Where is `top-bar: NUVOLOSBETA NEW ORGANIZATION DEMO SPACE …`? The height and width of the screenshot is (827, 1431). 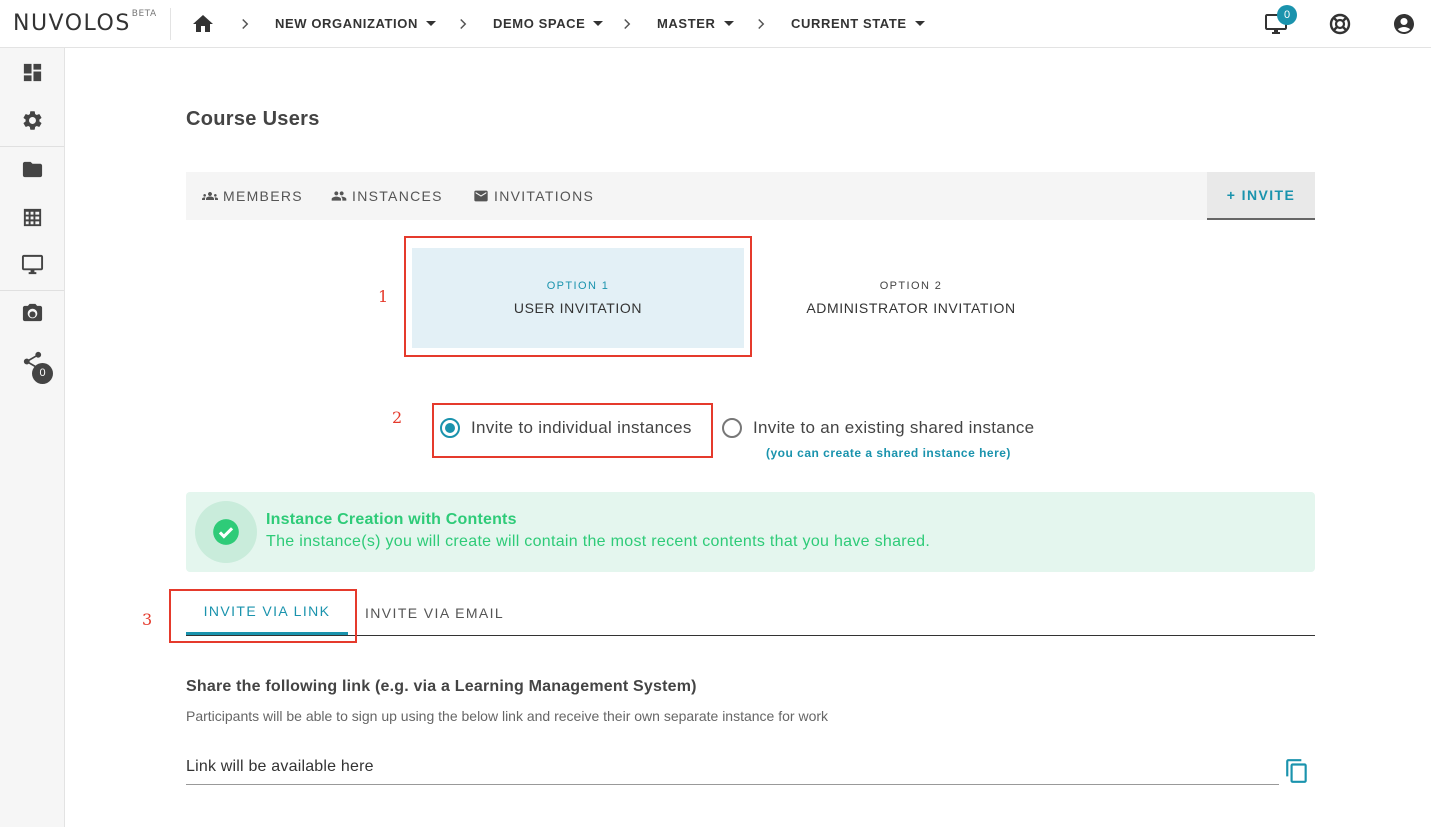
top-bar: NUVOLOSBETA NEW ORGANIZATION DEMO SPACE … is located at coordinates (715, 24).